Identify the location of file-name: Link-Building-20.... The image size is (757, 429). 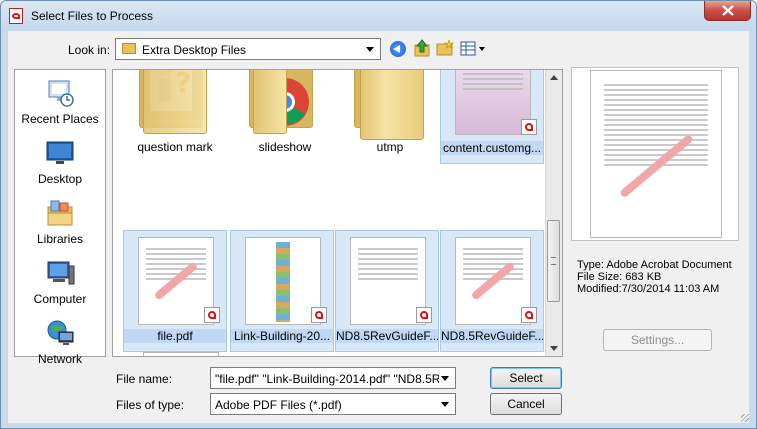
(282, 336).